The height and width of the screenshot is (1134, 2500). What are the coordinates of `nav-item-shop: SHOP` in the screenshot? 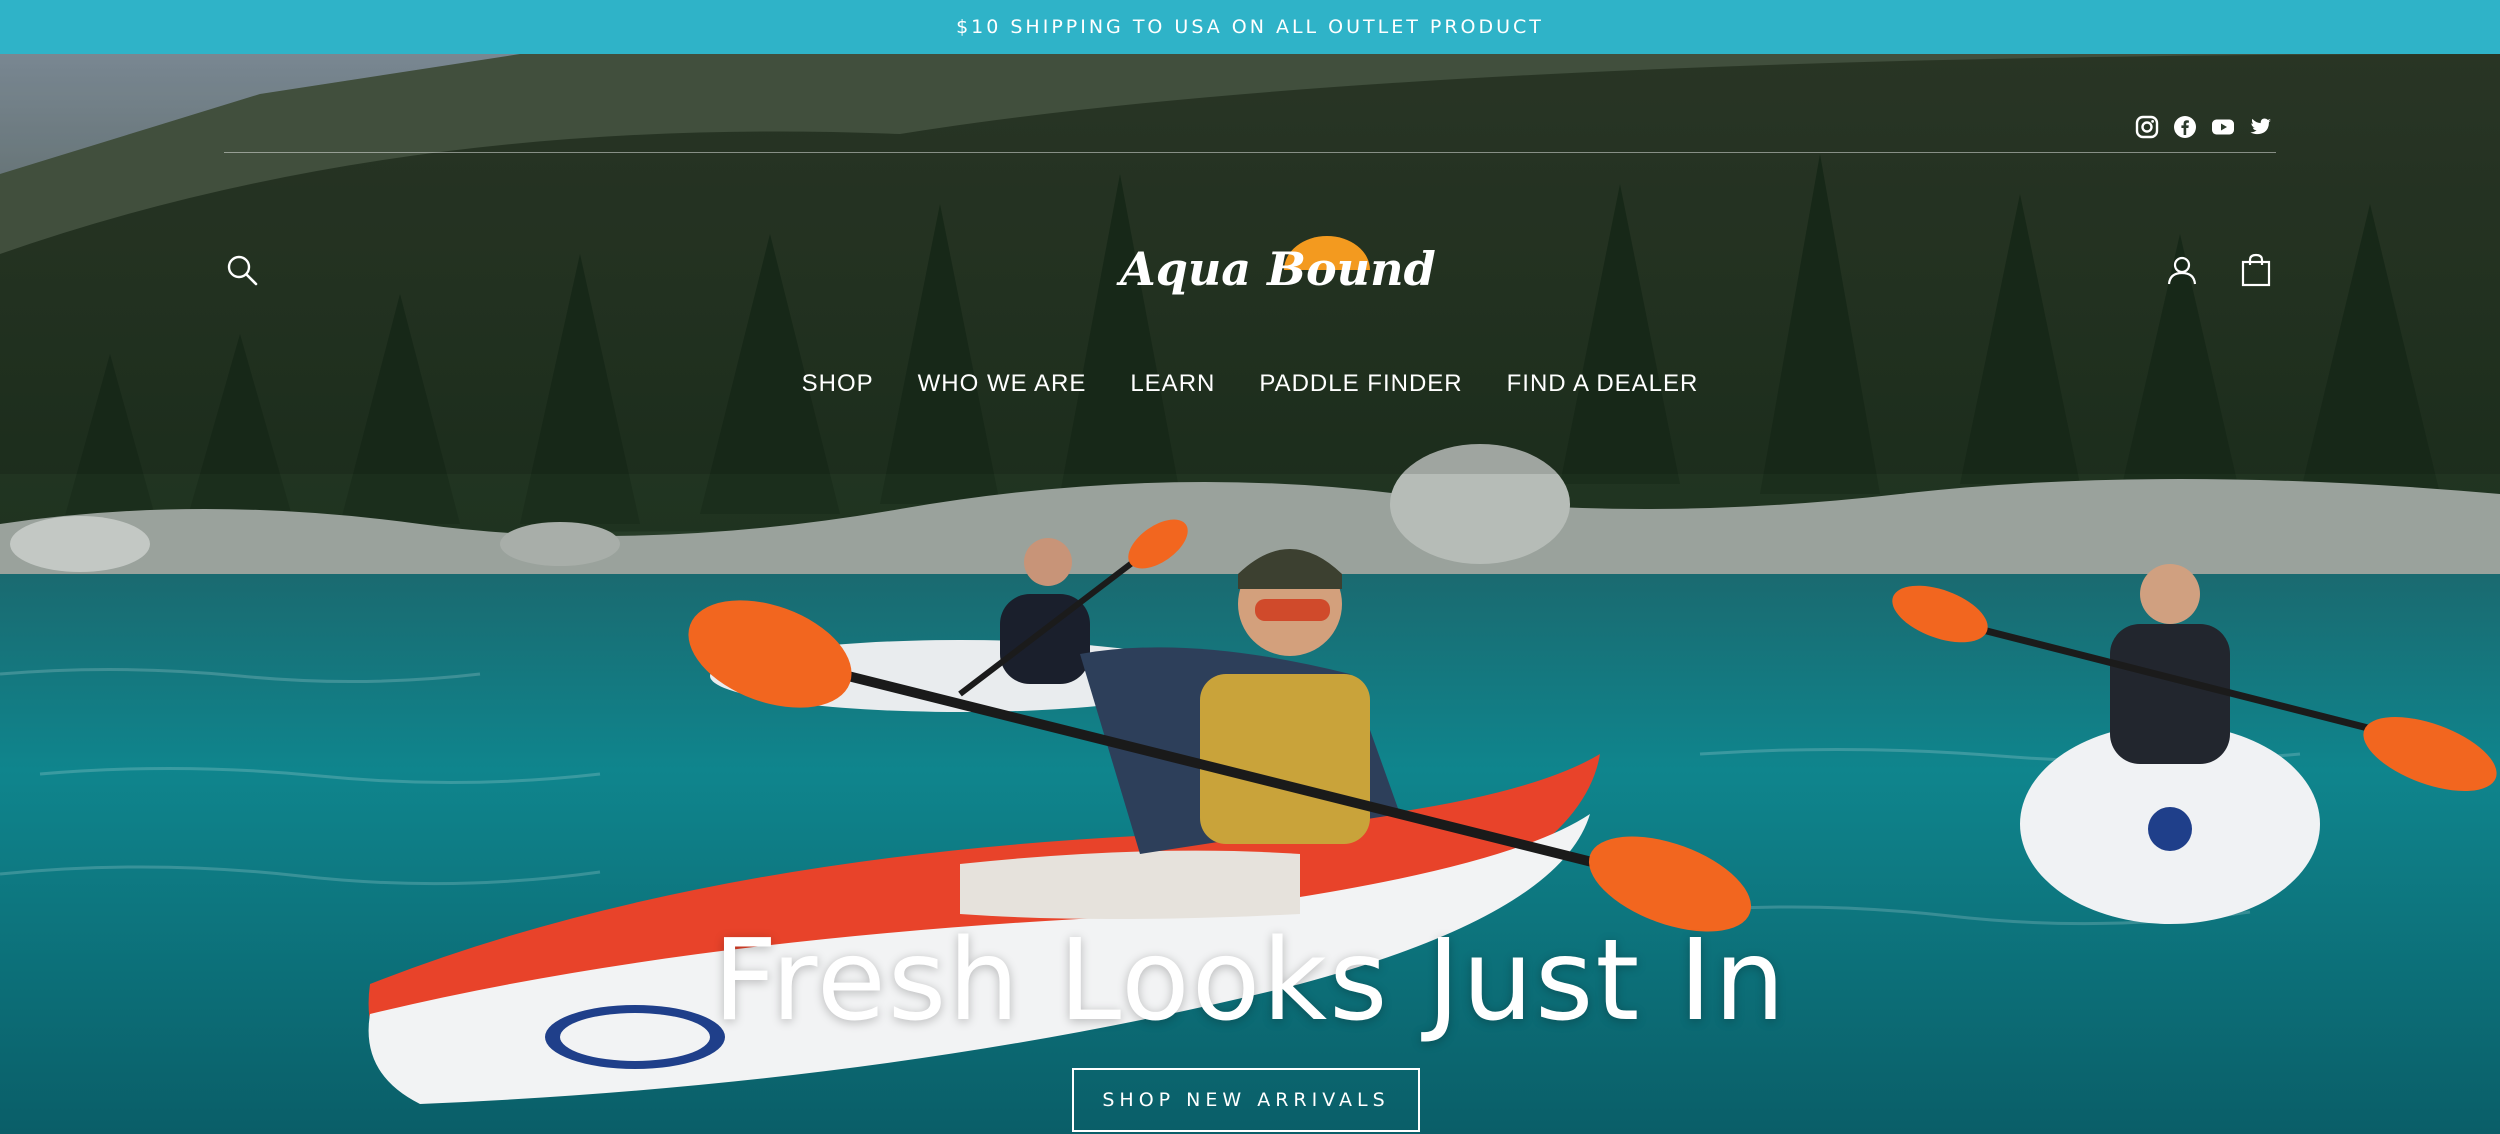 It's located at (838, 384).